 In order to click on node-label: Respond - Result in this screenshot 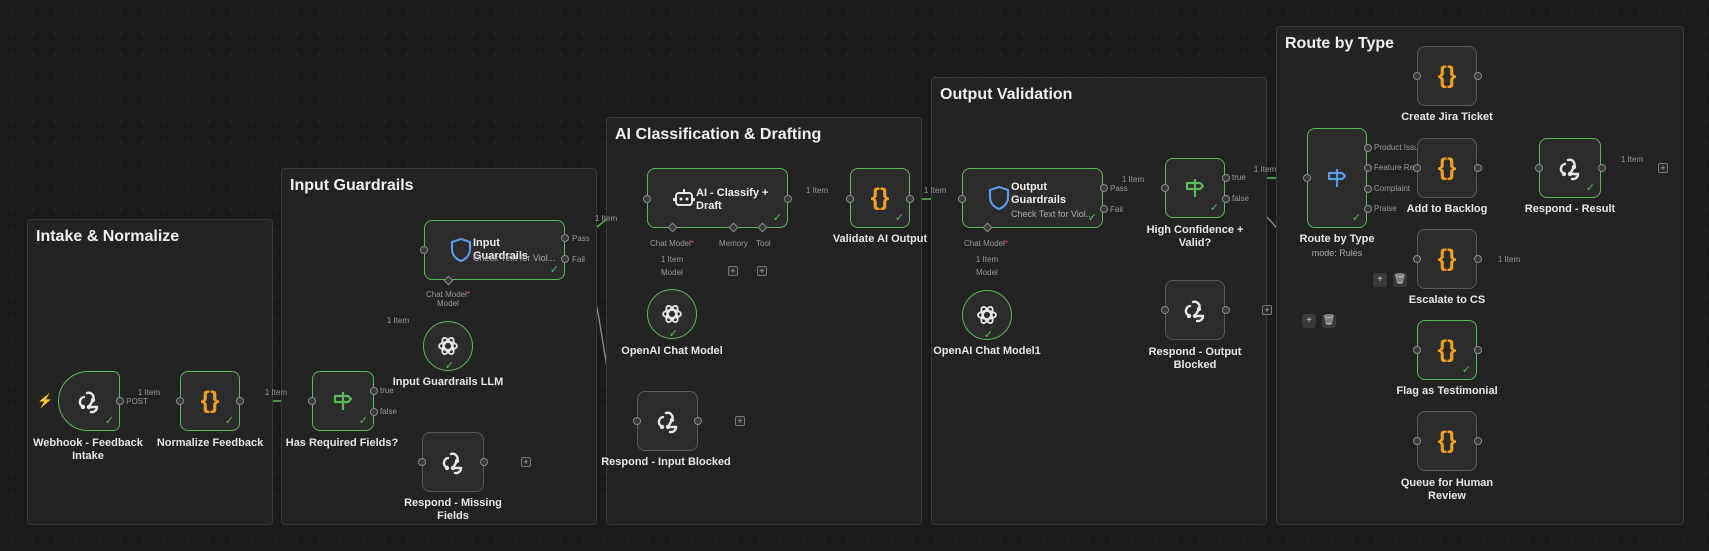, I will do `click(1570, 209)`.